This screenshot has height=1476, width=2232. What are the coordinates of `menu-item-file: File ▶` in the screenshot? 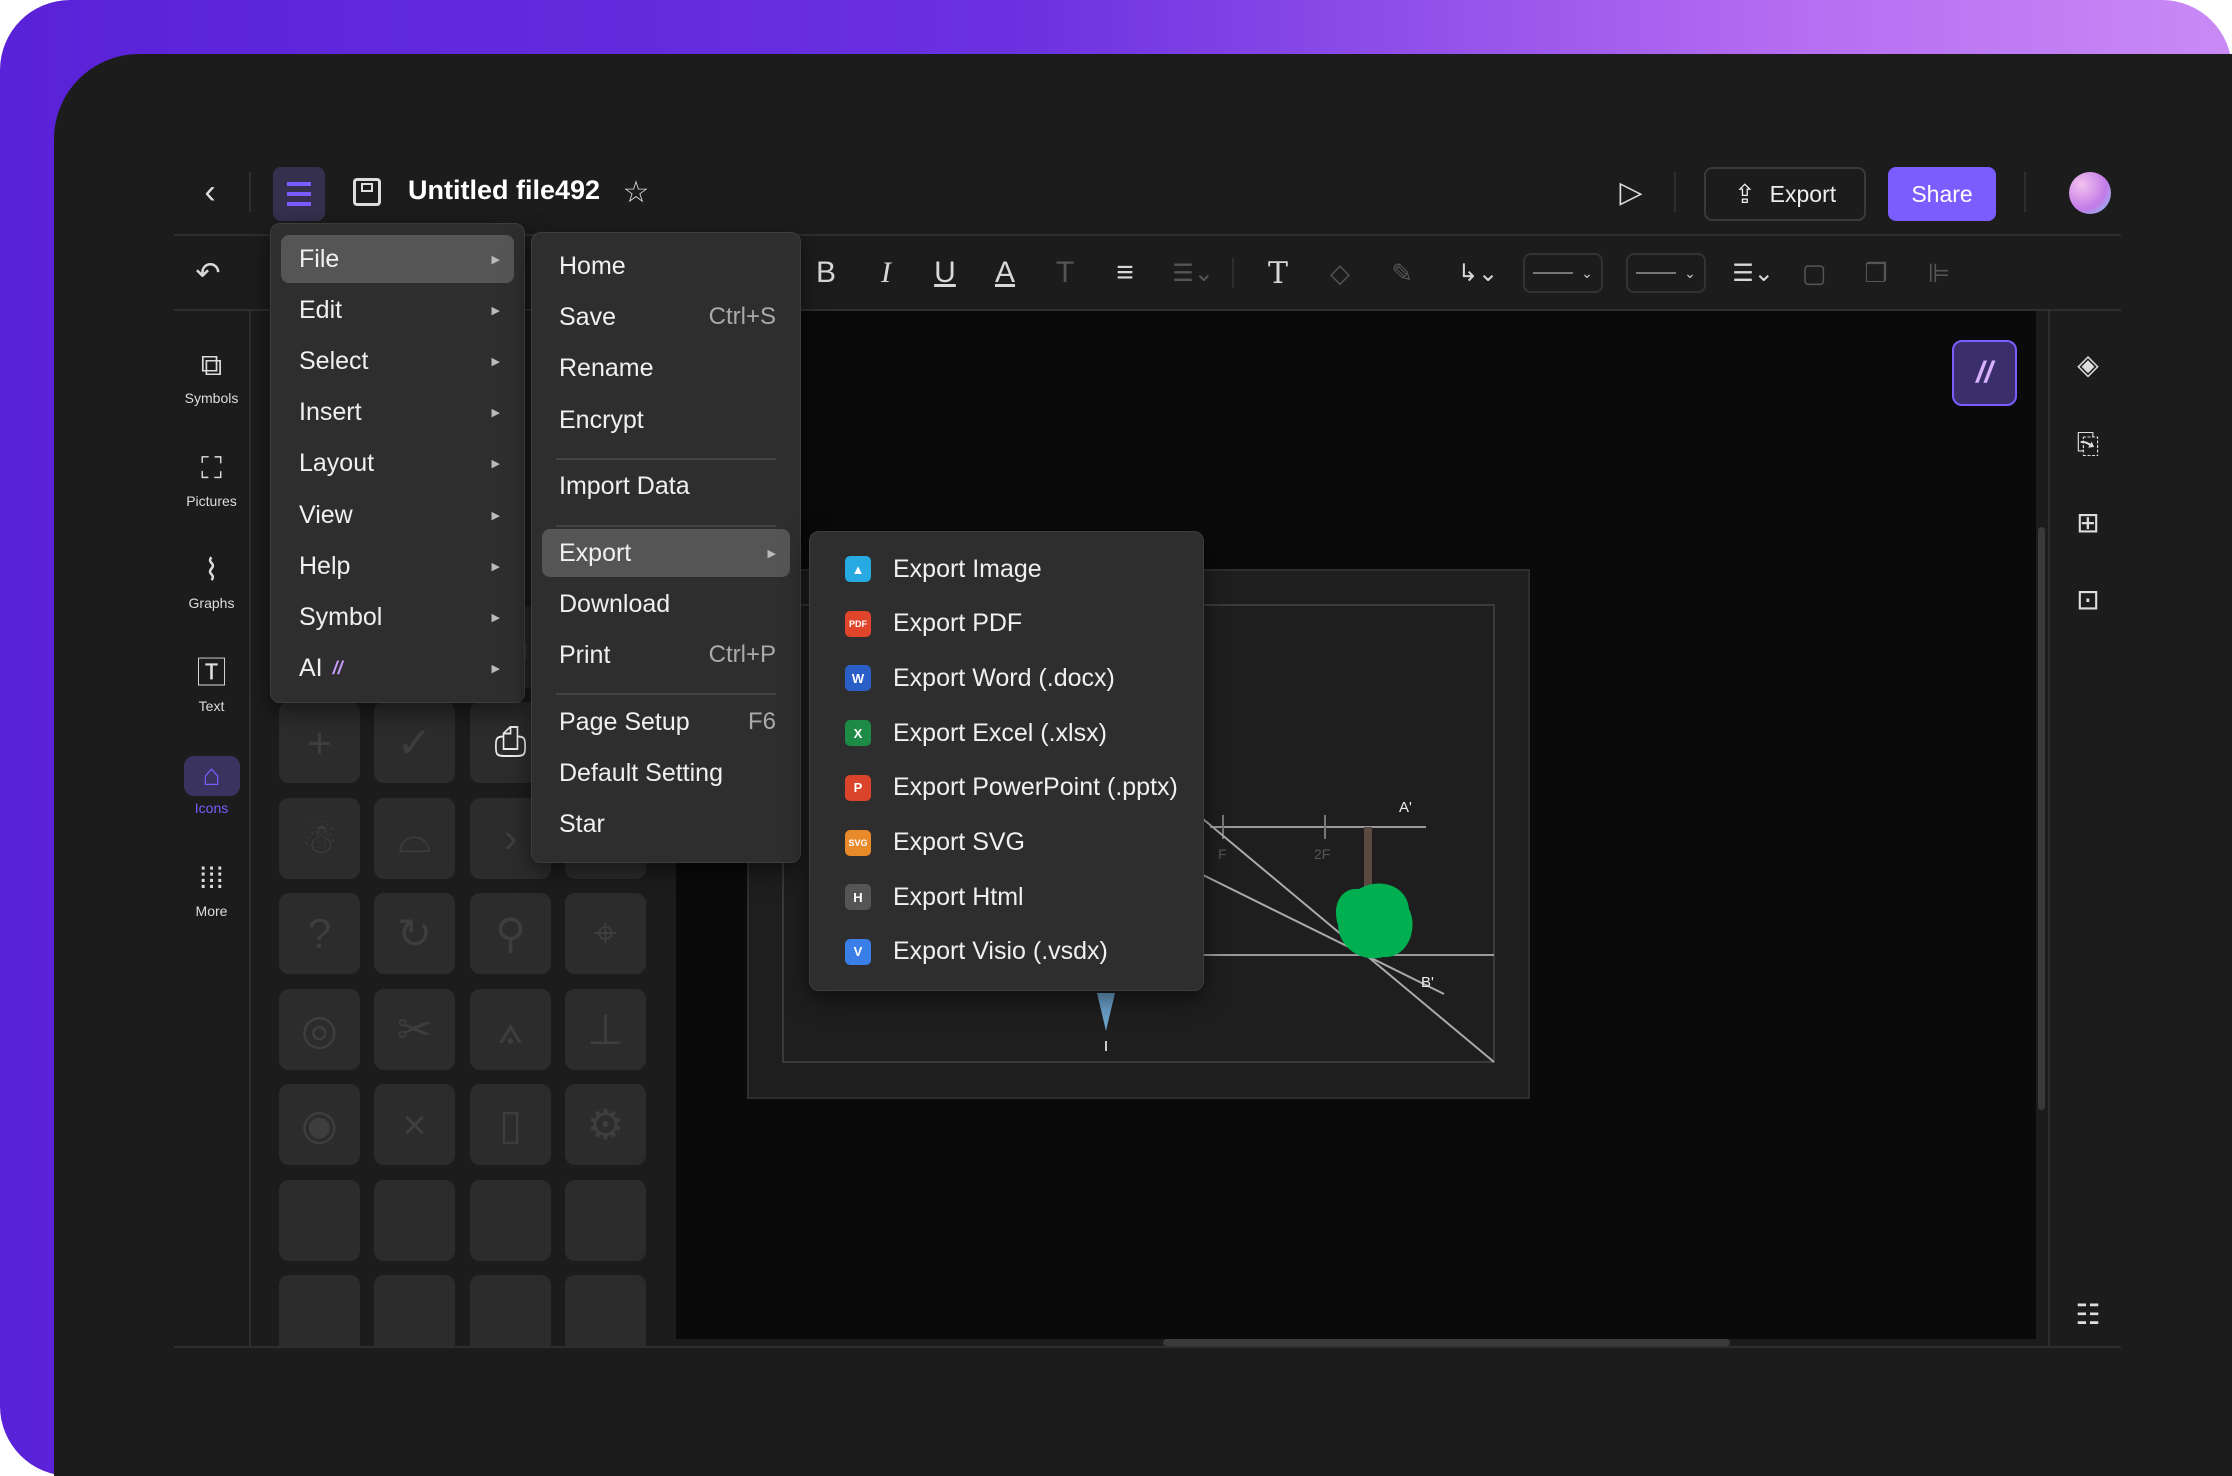 It's located at (397, 259).